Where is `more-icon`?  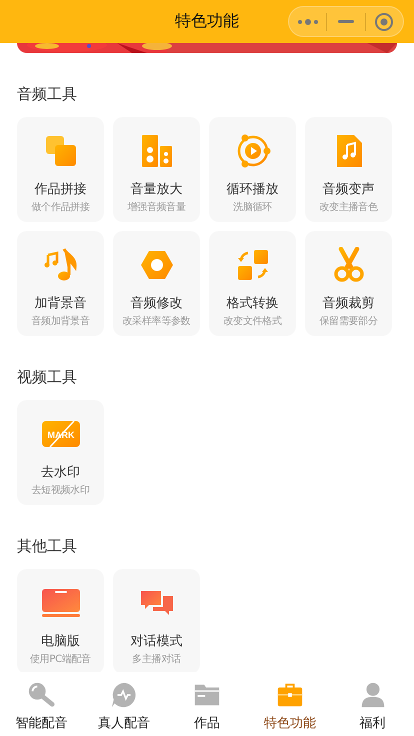 more-icon is located at coordinates (307, 22).